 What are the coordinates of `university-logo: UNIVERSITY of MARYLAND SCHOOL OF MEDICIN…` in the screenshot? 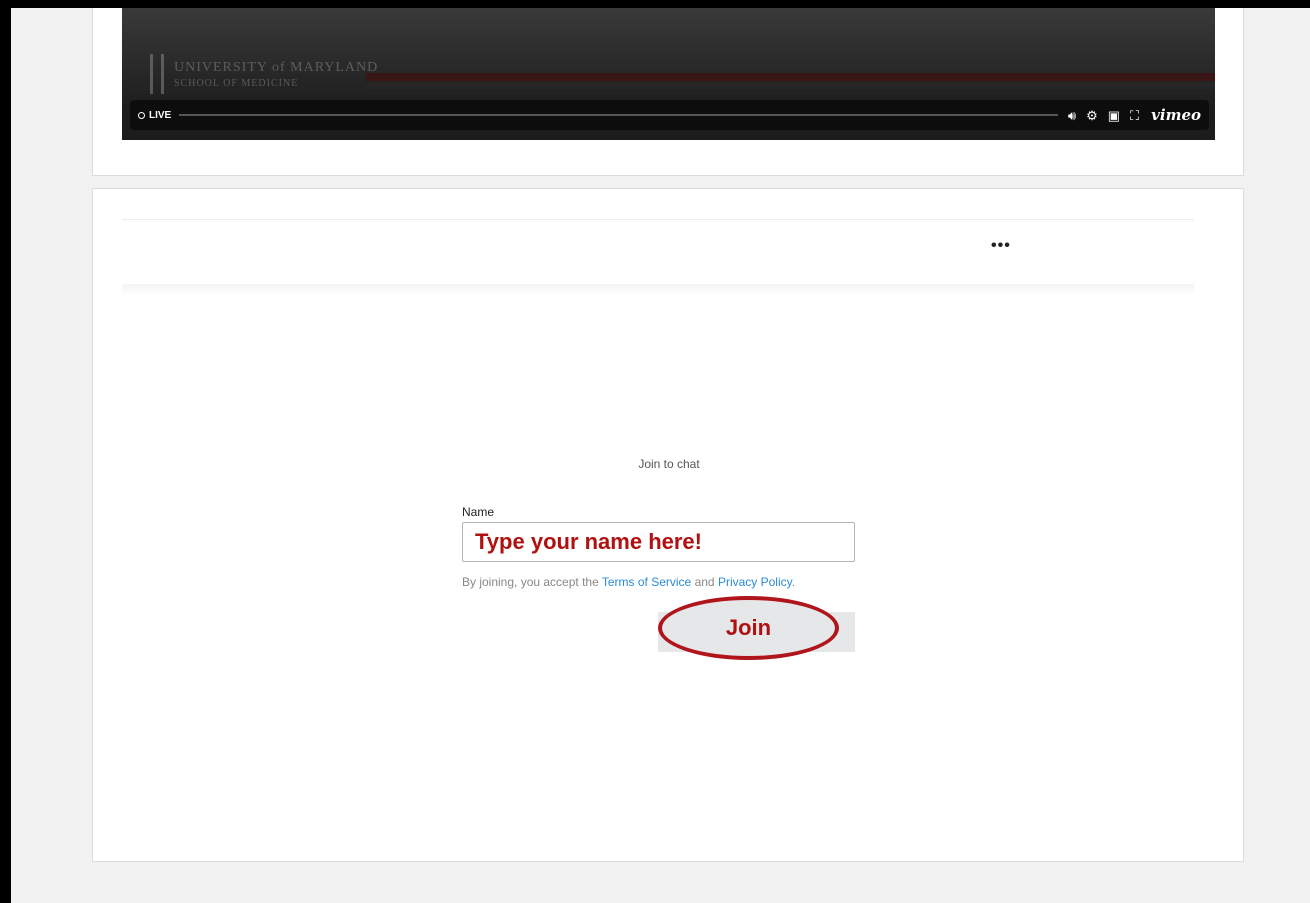 It's located at (262, 75).